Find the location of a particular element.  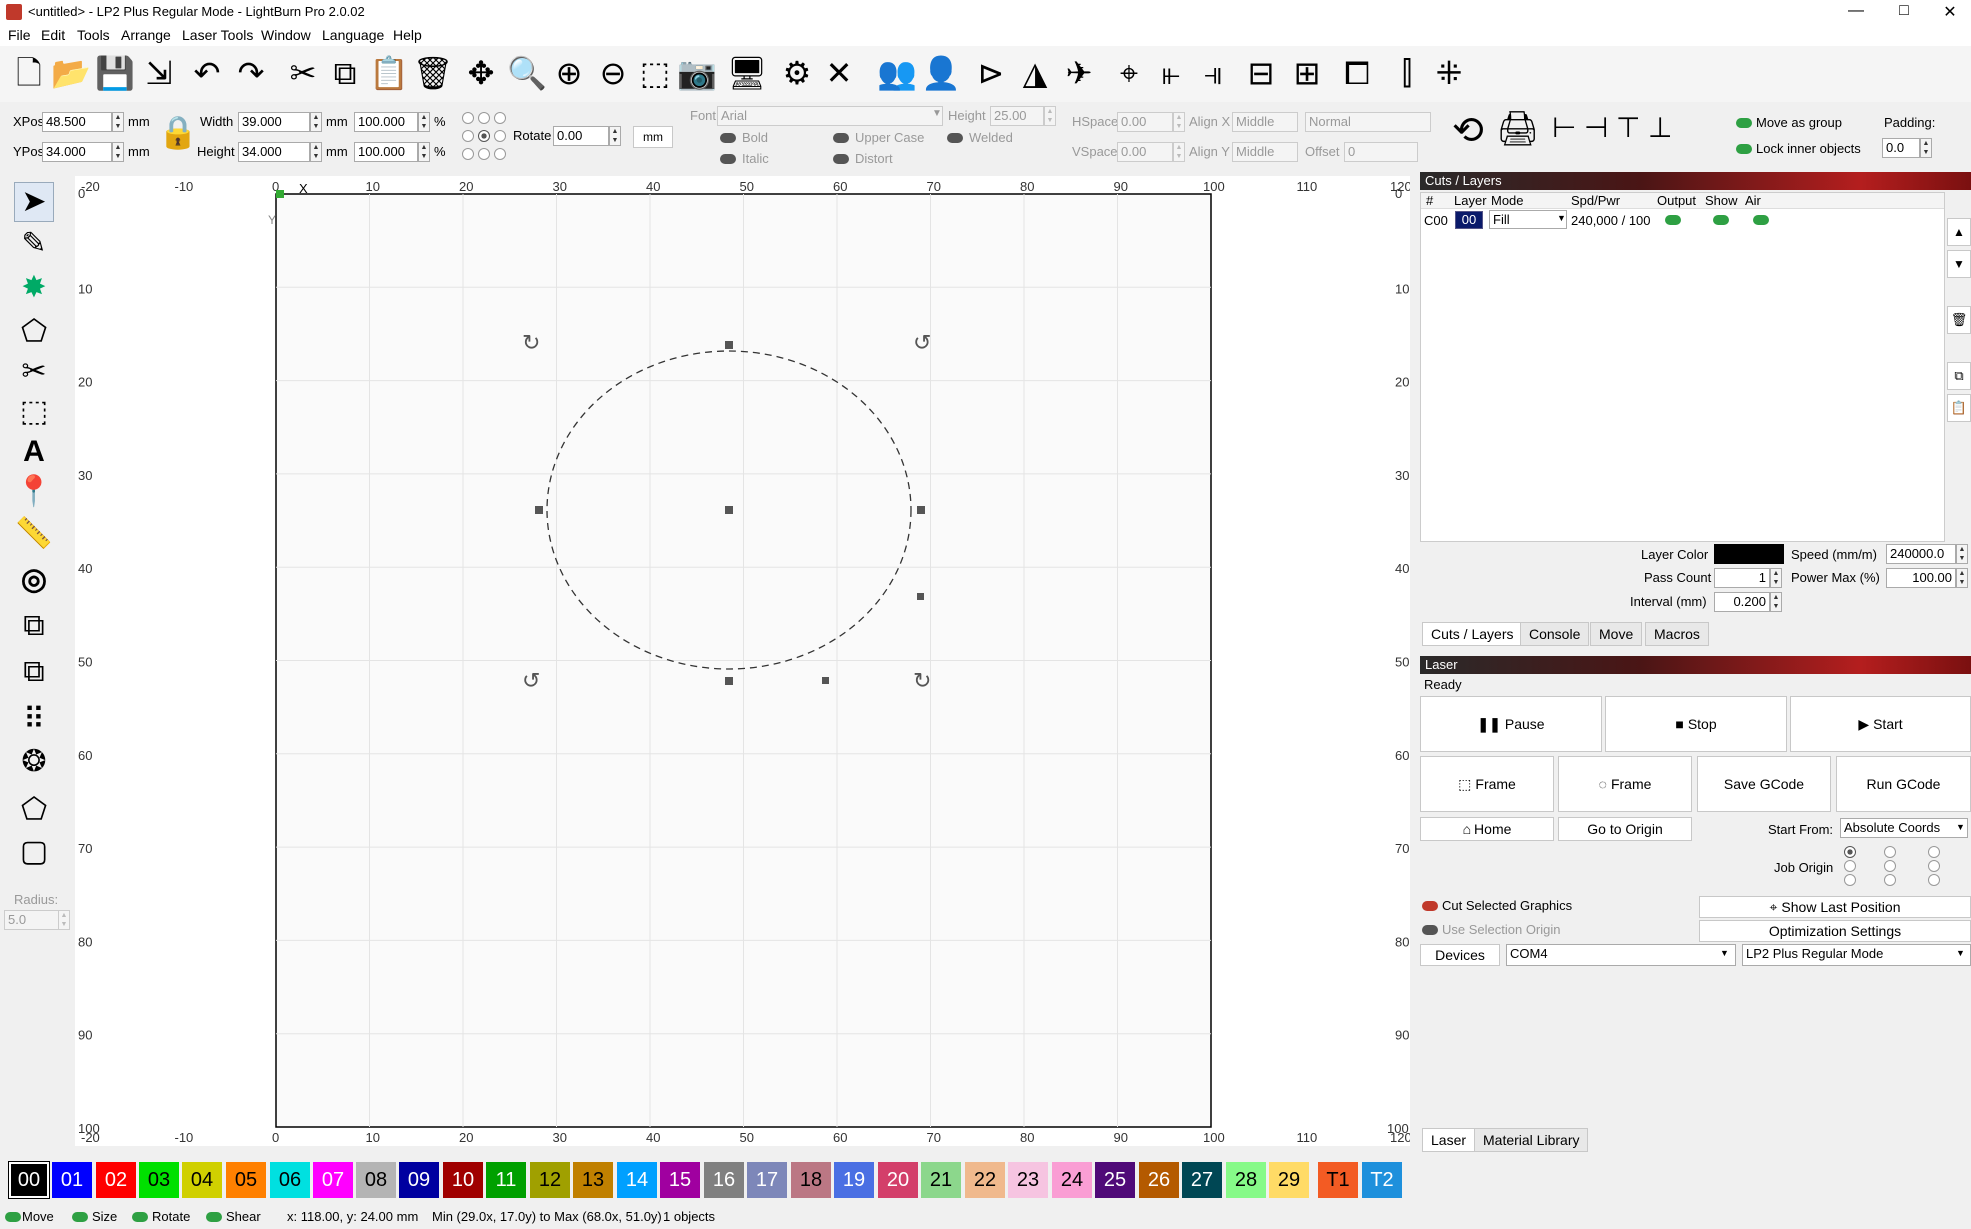

go-to-origin-button: Go to Origin is located at coordinates (1625, 829).